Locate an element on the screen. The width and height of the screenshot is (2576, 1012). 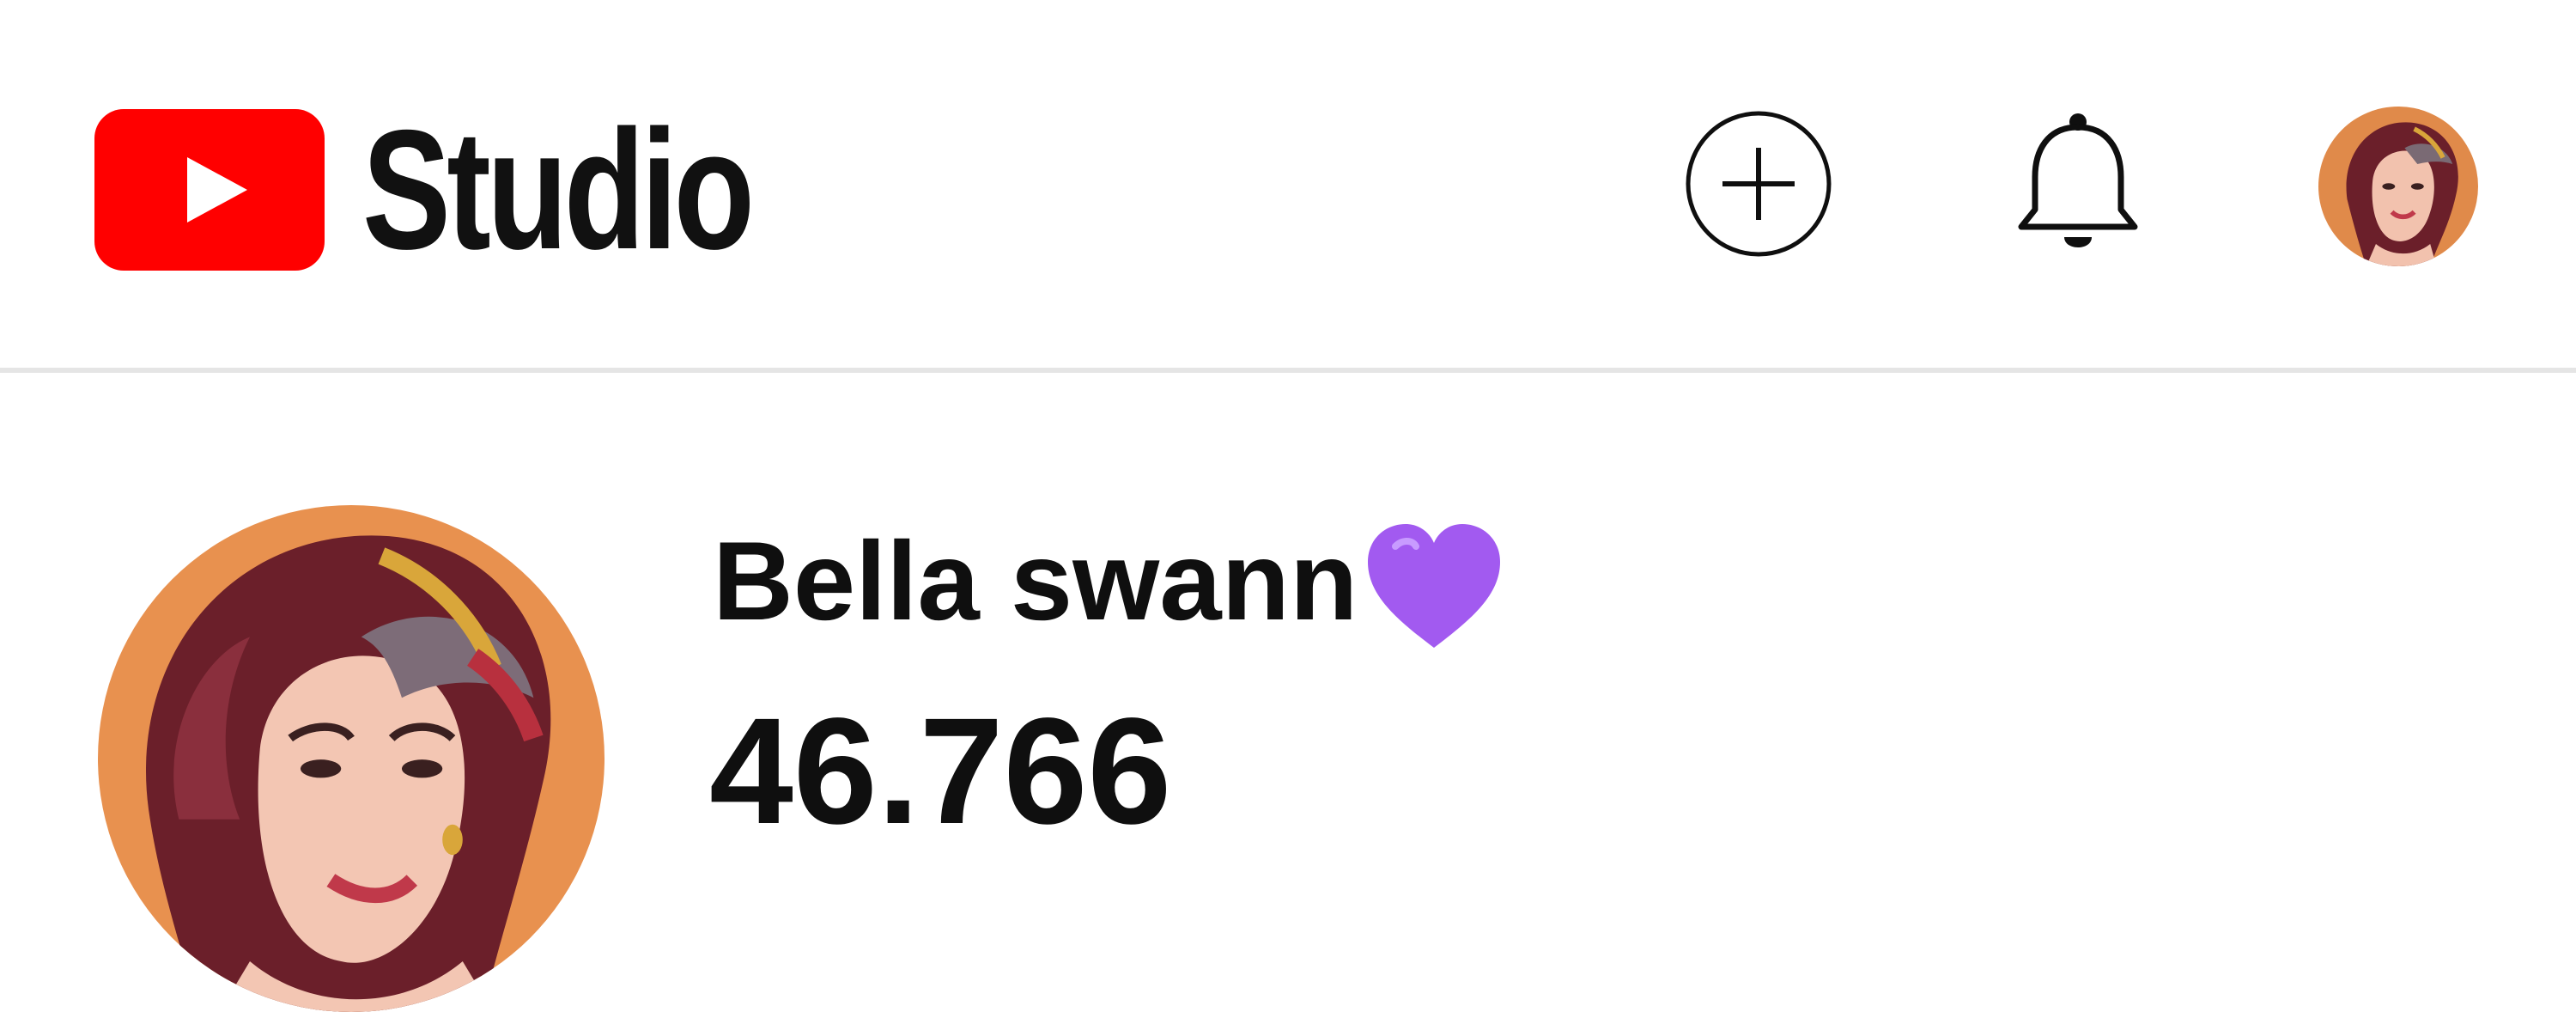
account-avatar is located at coordinates (2398, 186).